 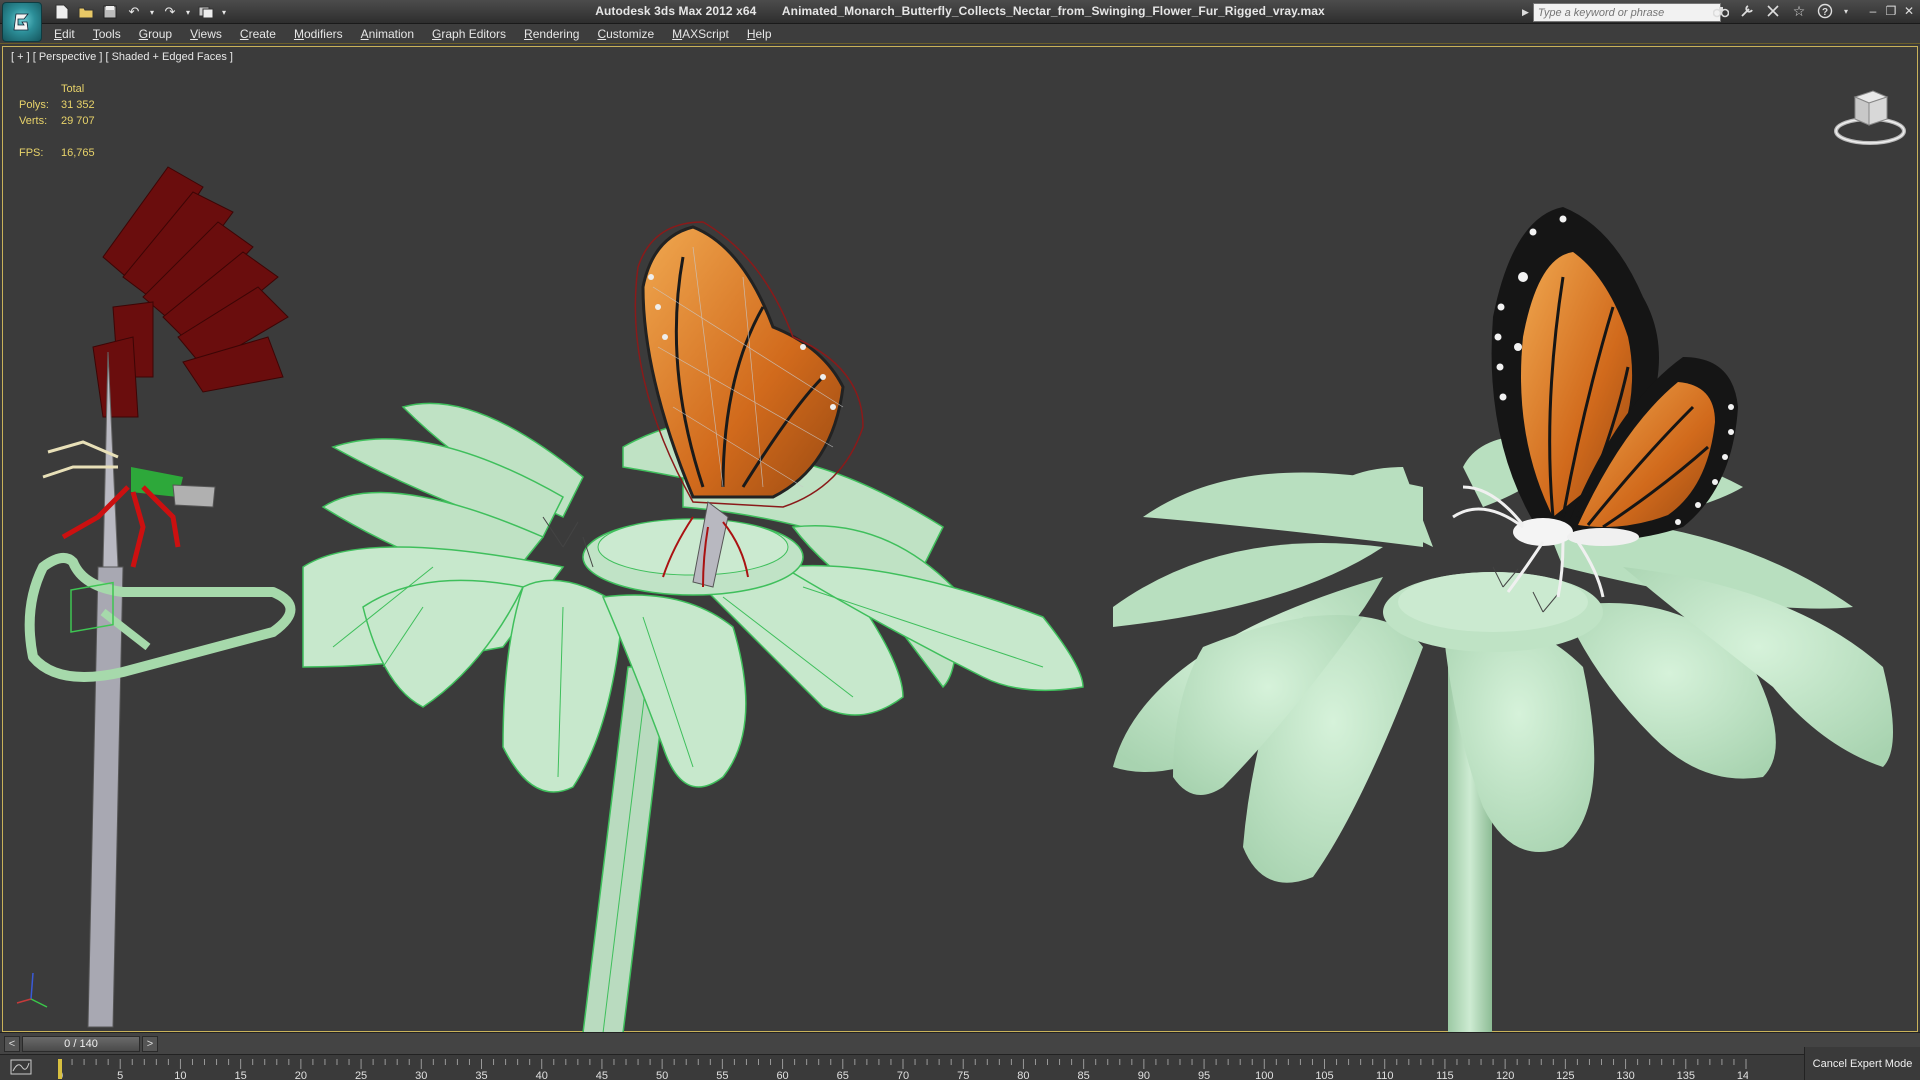 I want to click on close-icon: ✕, so click(x=1909, y=11).